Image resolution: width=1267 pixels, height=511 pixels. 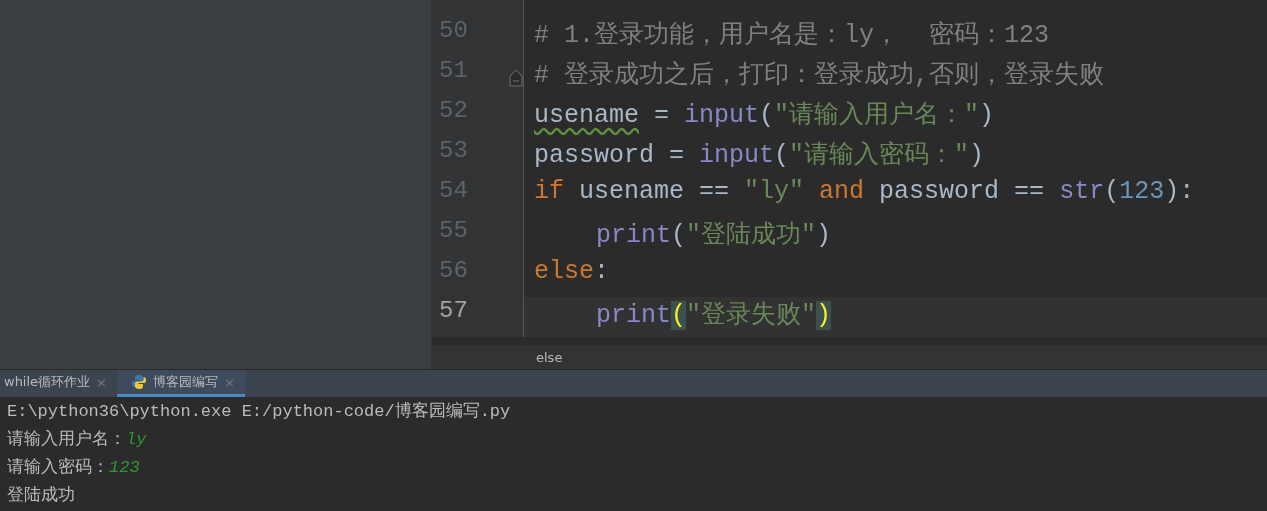 What do you see at coordinates (962, 191) in the screenshot?
I see `code-token: password ==` at bounding box center [962, 191].